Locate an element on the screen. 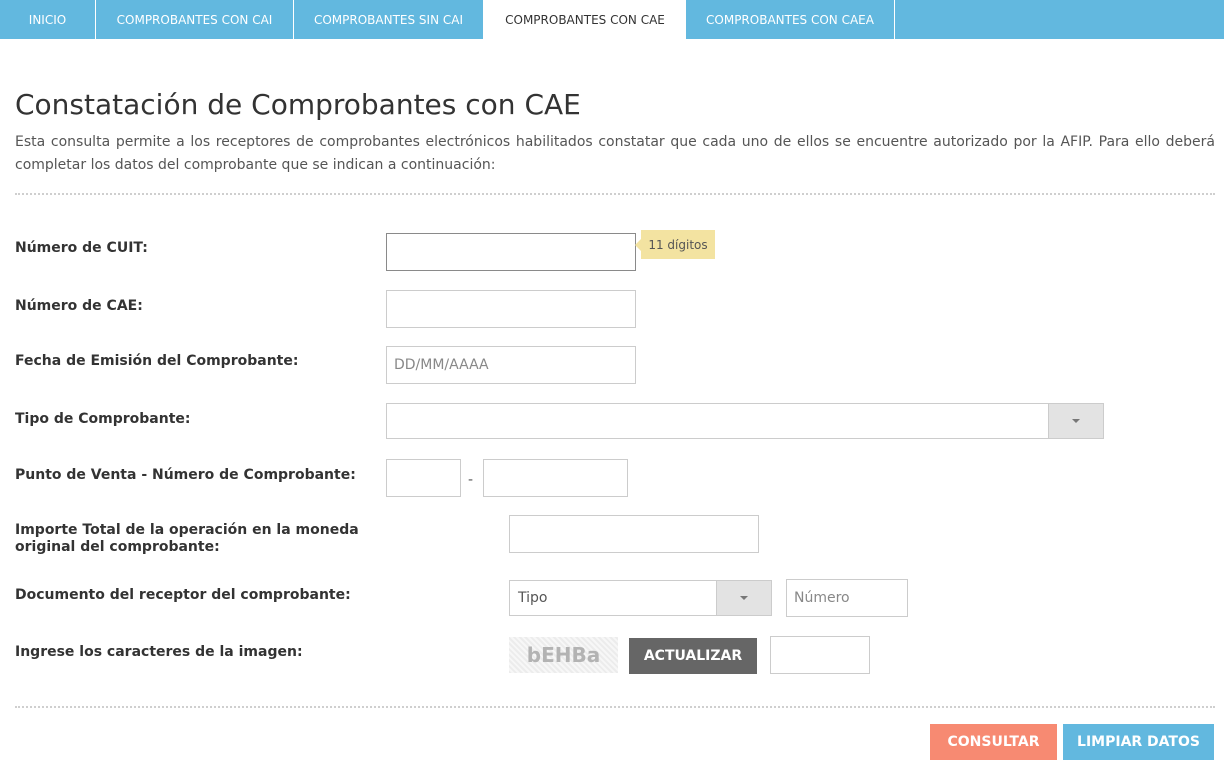  documento-numero-input is located at coordinates (847, 598).